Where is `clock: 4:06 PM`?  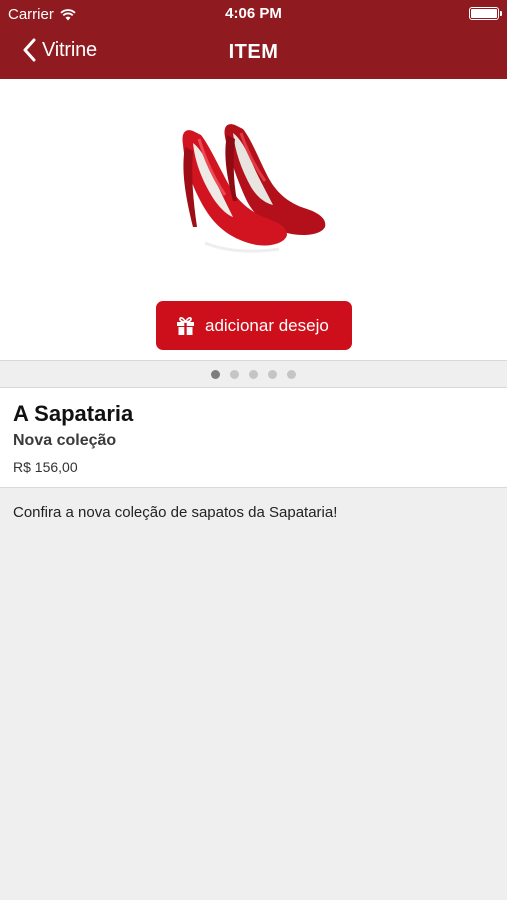
clock: 4:06 PM is located at coordinates (253, 13).